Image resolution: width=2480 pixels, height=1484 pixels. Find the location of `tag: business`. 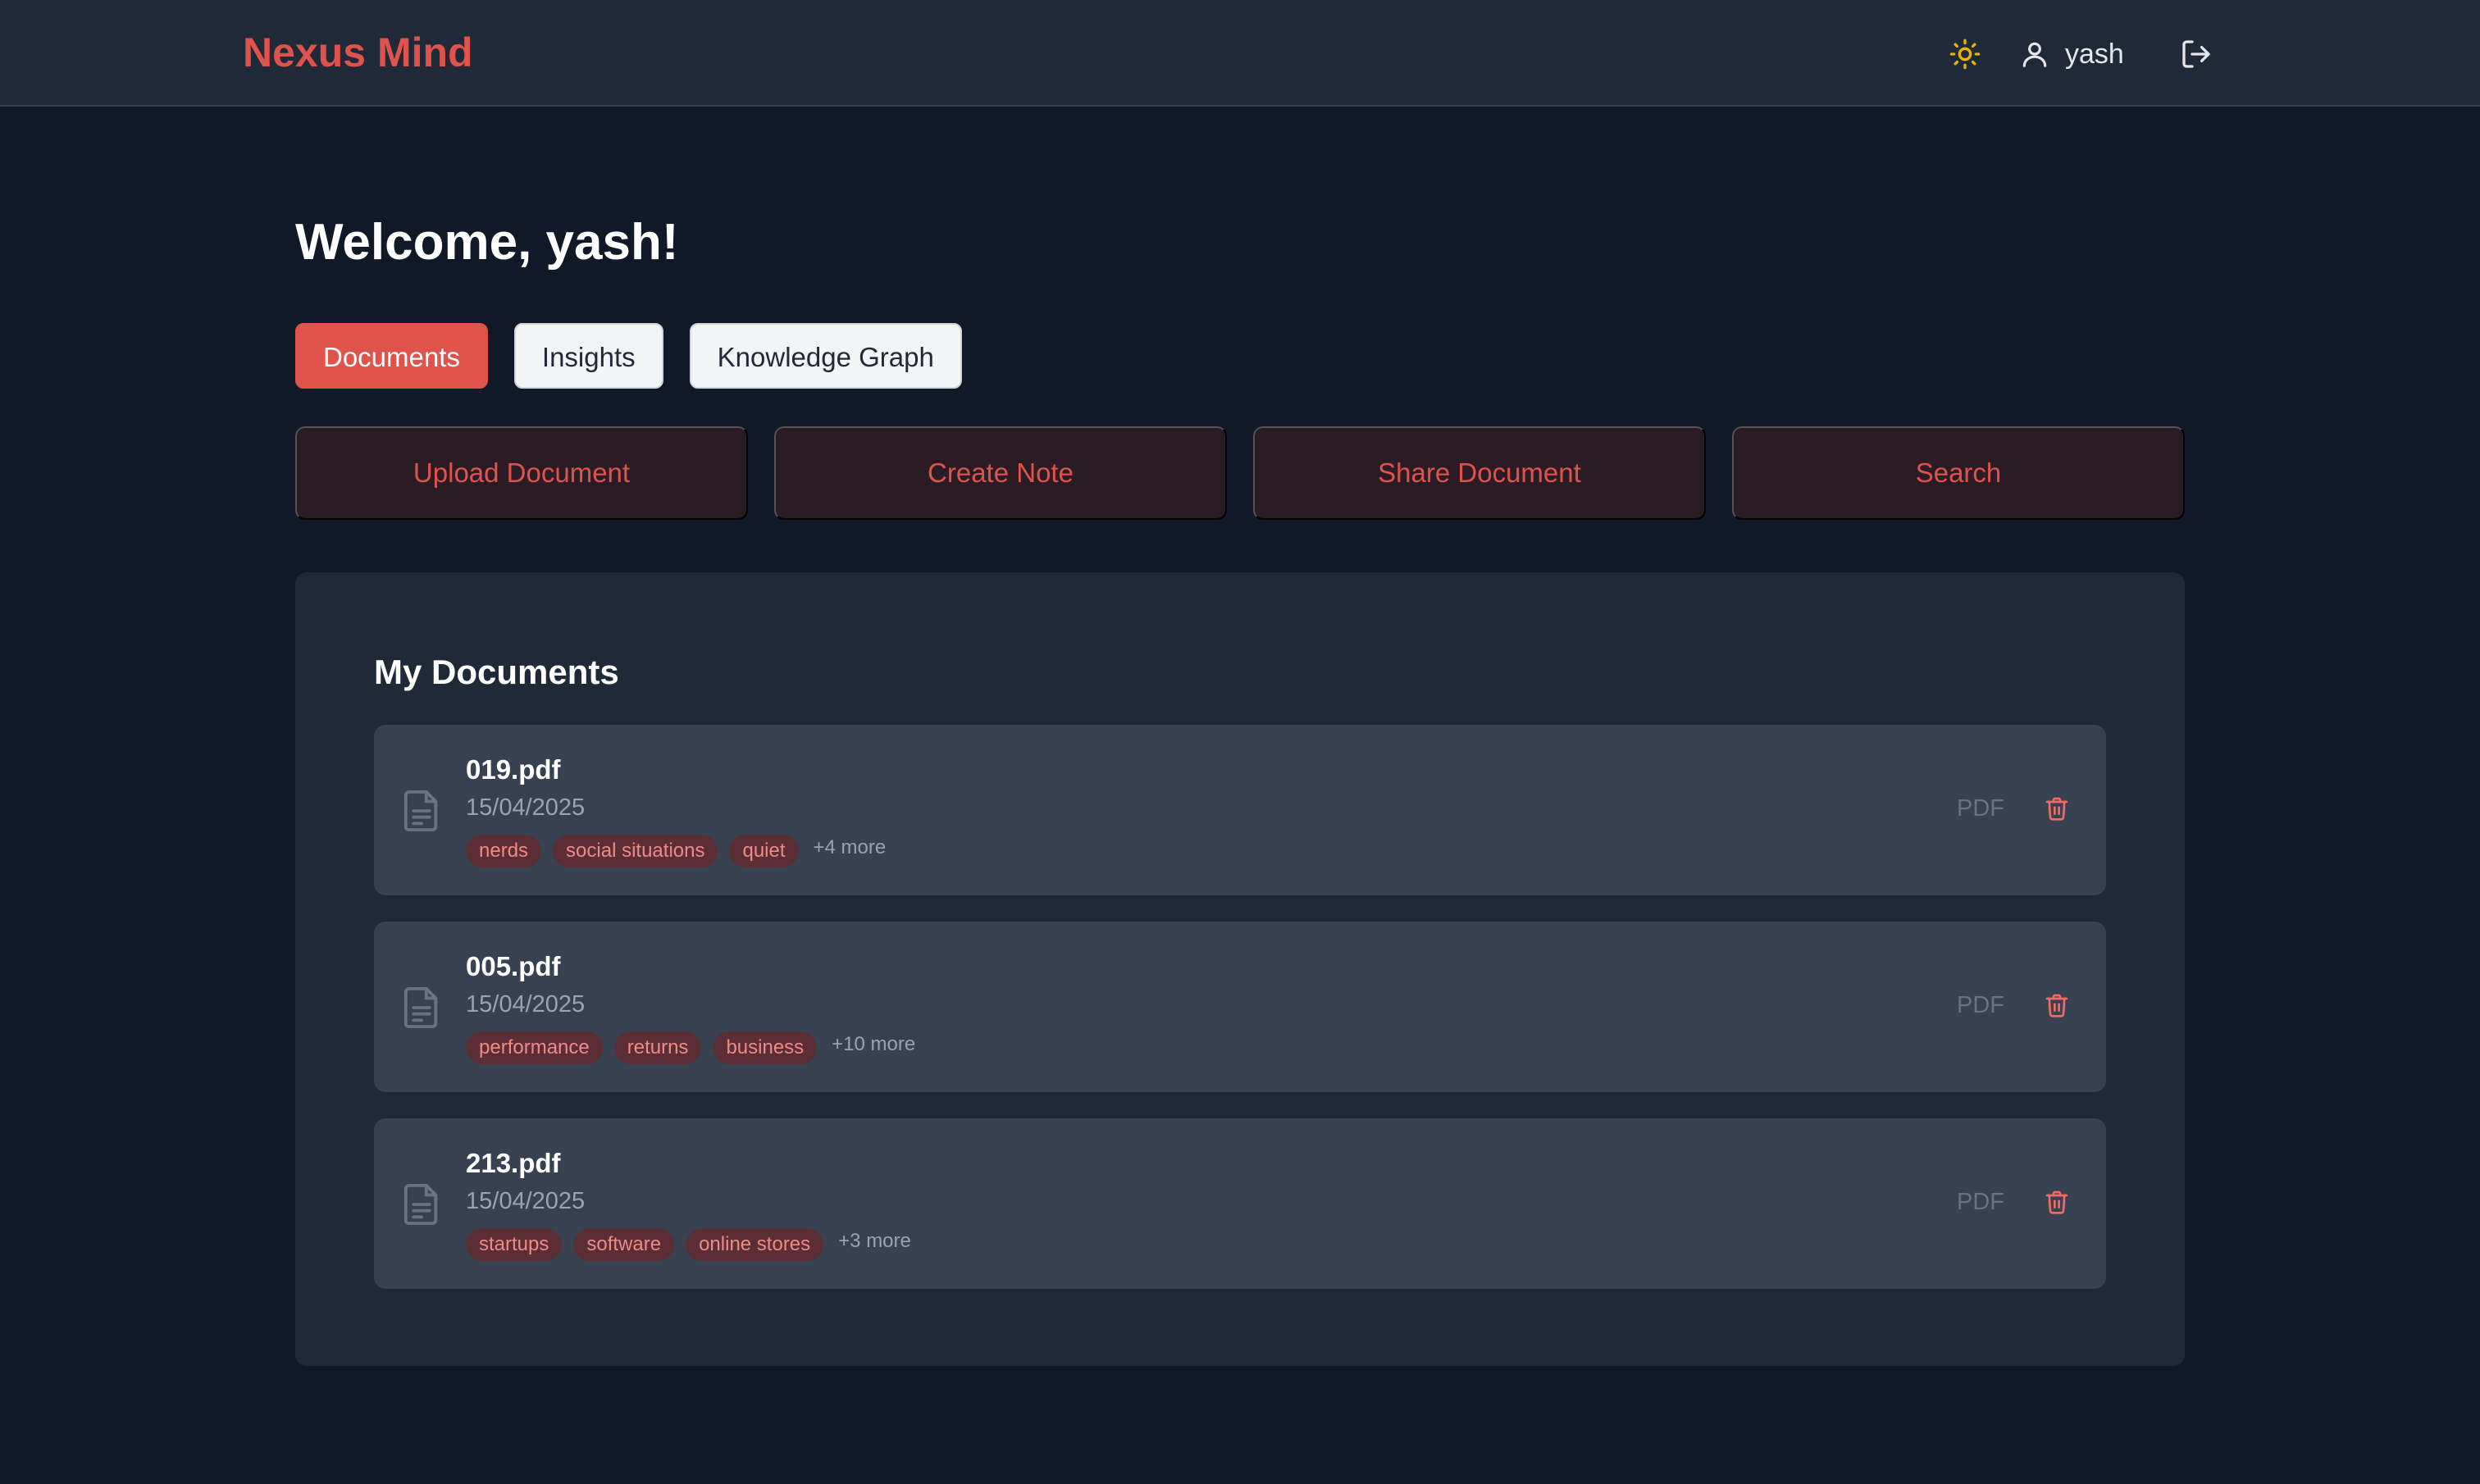

tag: business is located at coordinates (765, 1047).